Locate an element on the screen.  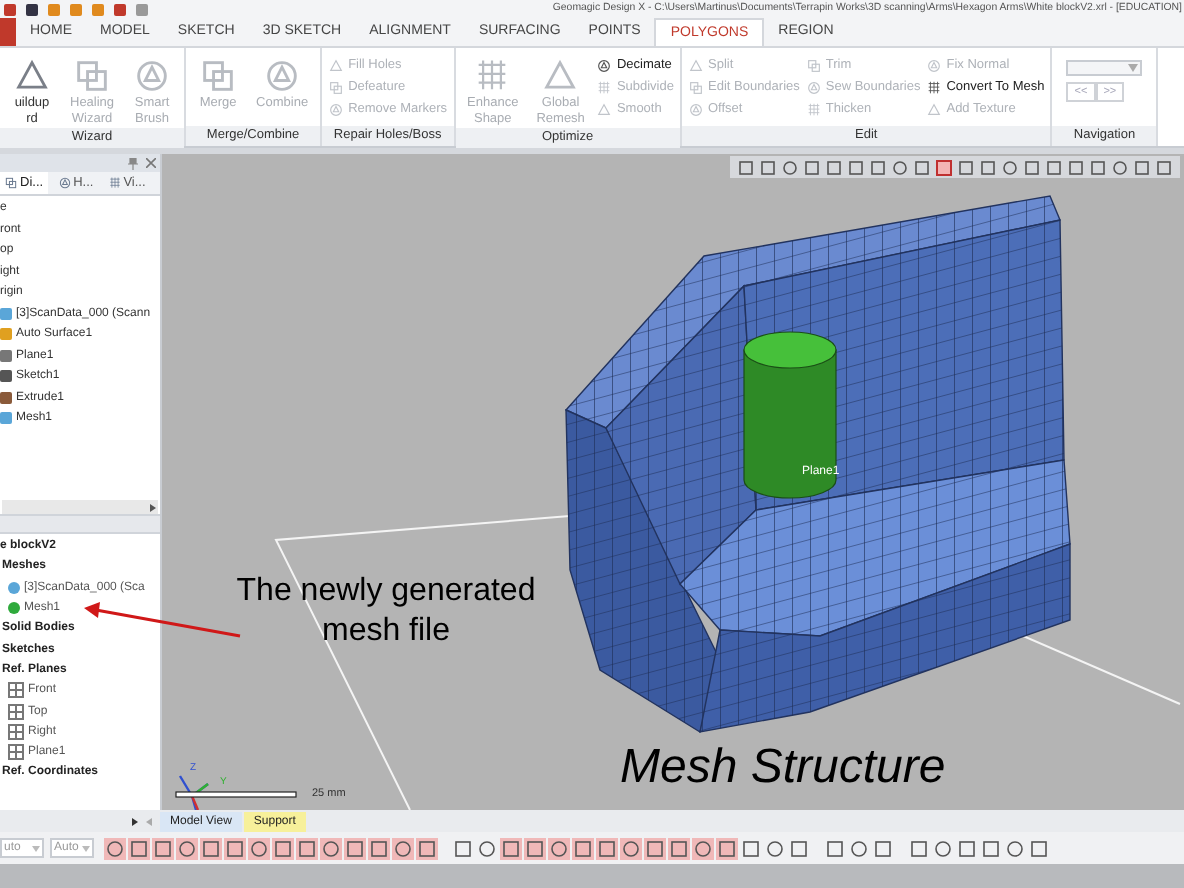
caption: Mesh Structure is located at coordinates (783, 768).